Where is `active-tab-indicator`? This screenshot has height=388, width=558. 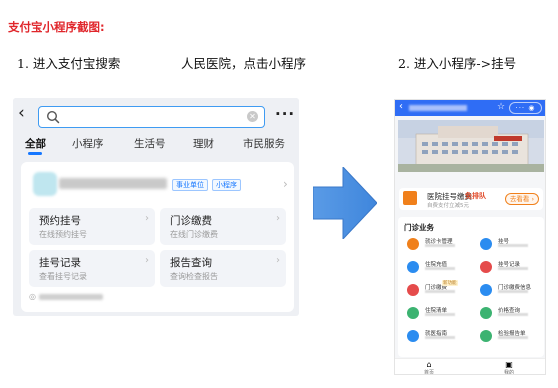
active-tab-indicator is located at coordinates (35, 153).